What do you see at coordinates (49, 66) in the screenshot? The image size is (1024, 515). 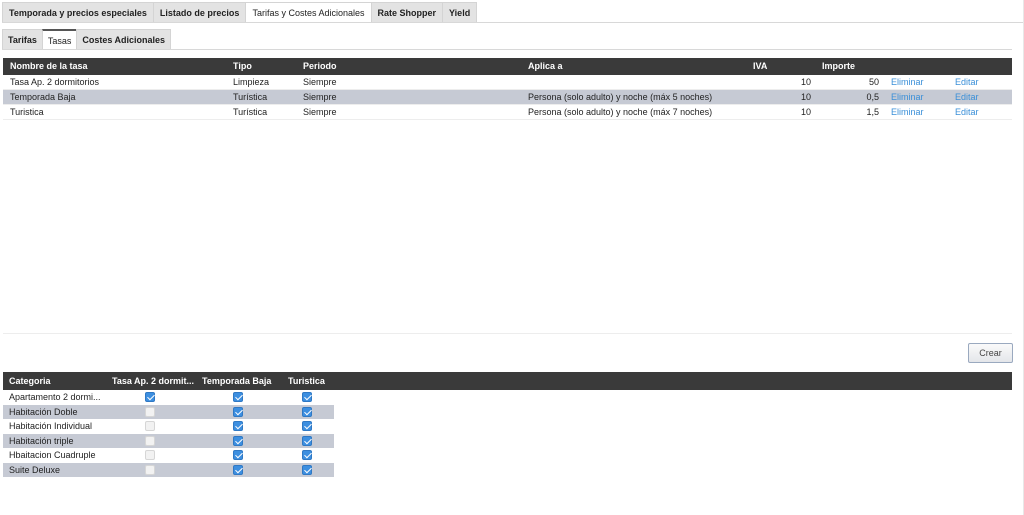 I see `col-header-name: Nombre de la tasa` at bounding box center [49, 66].